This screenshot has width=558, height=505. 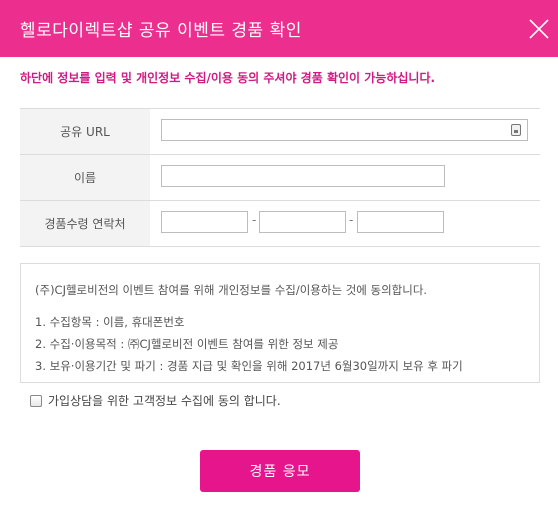 What do you see at coordinates (164, 401) in the screenshot?
I see `agree-label: 가입상담을 위한 고객정보 수집에 동의 합니다.` at bounding box center [164, 401].